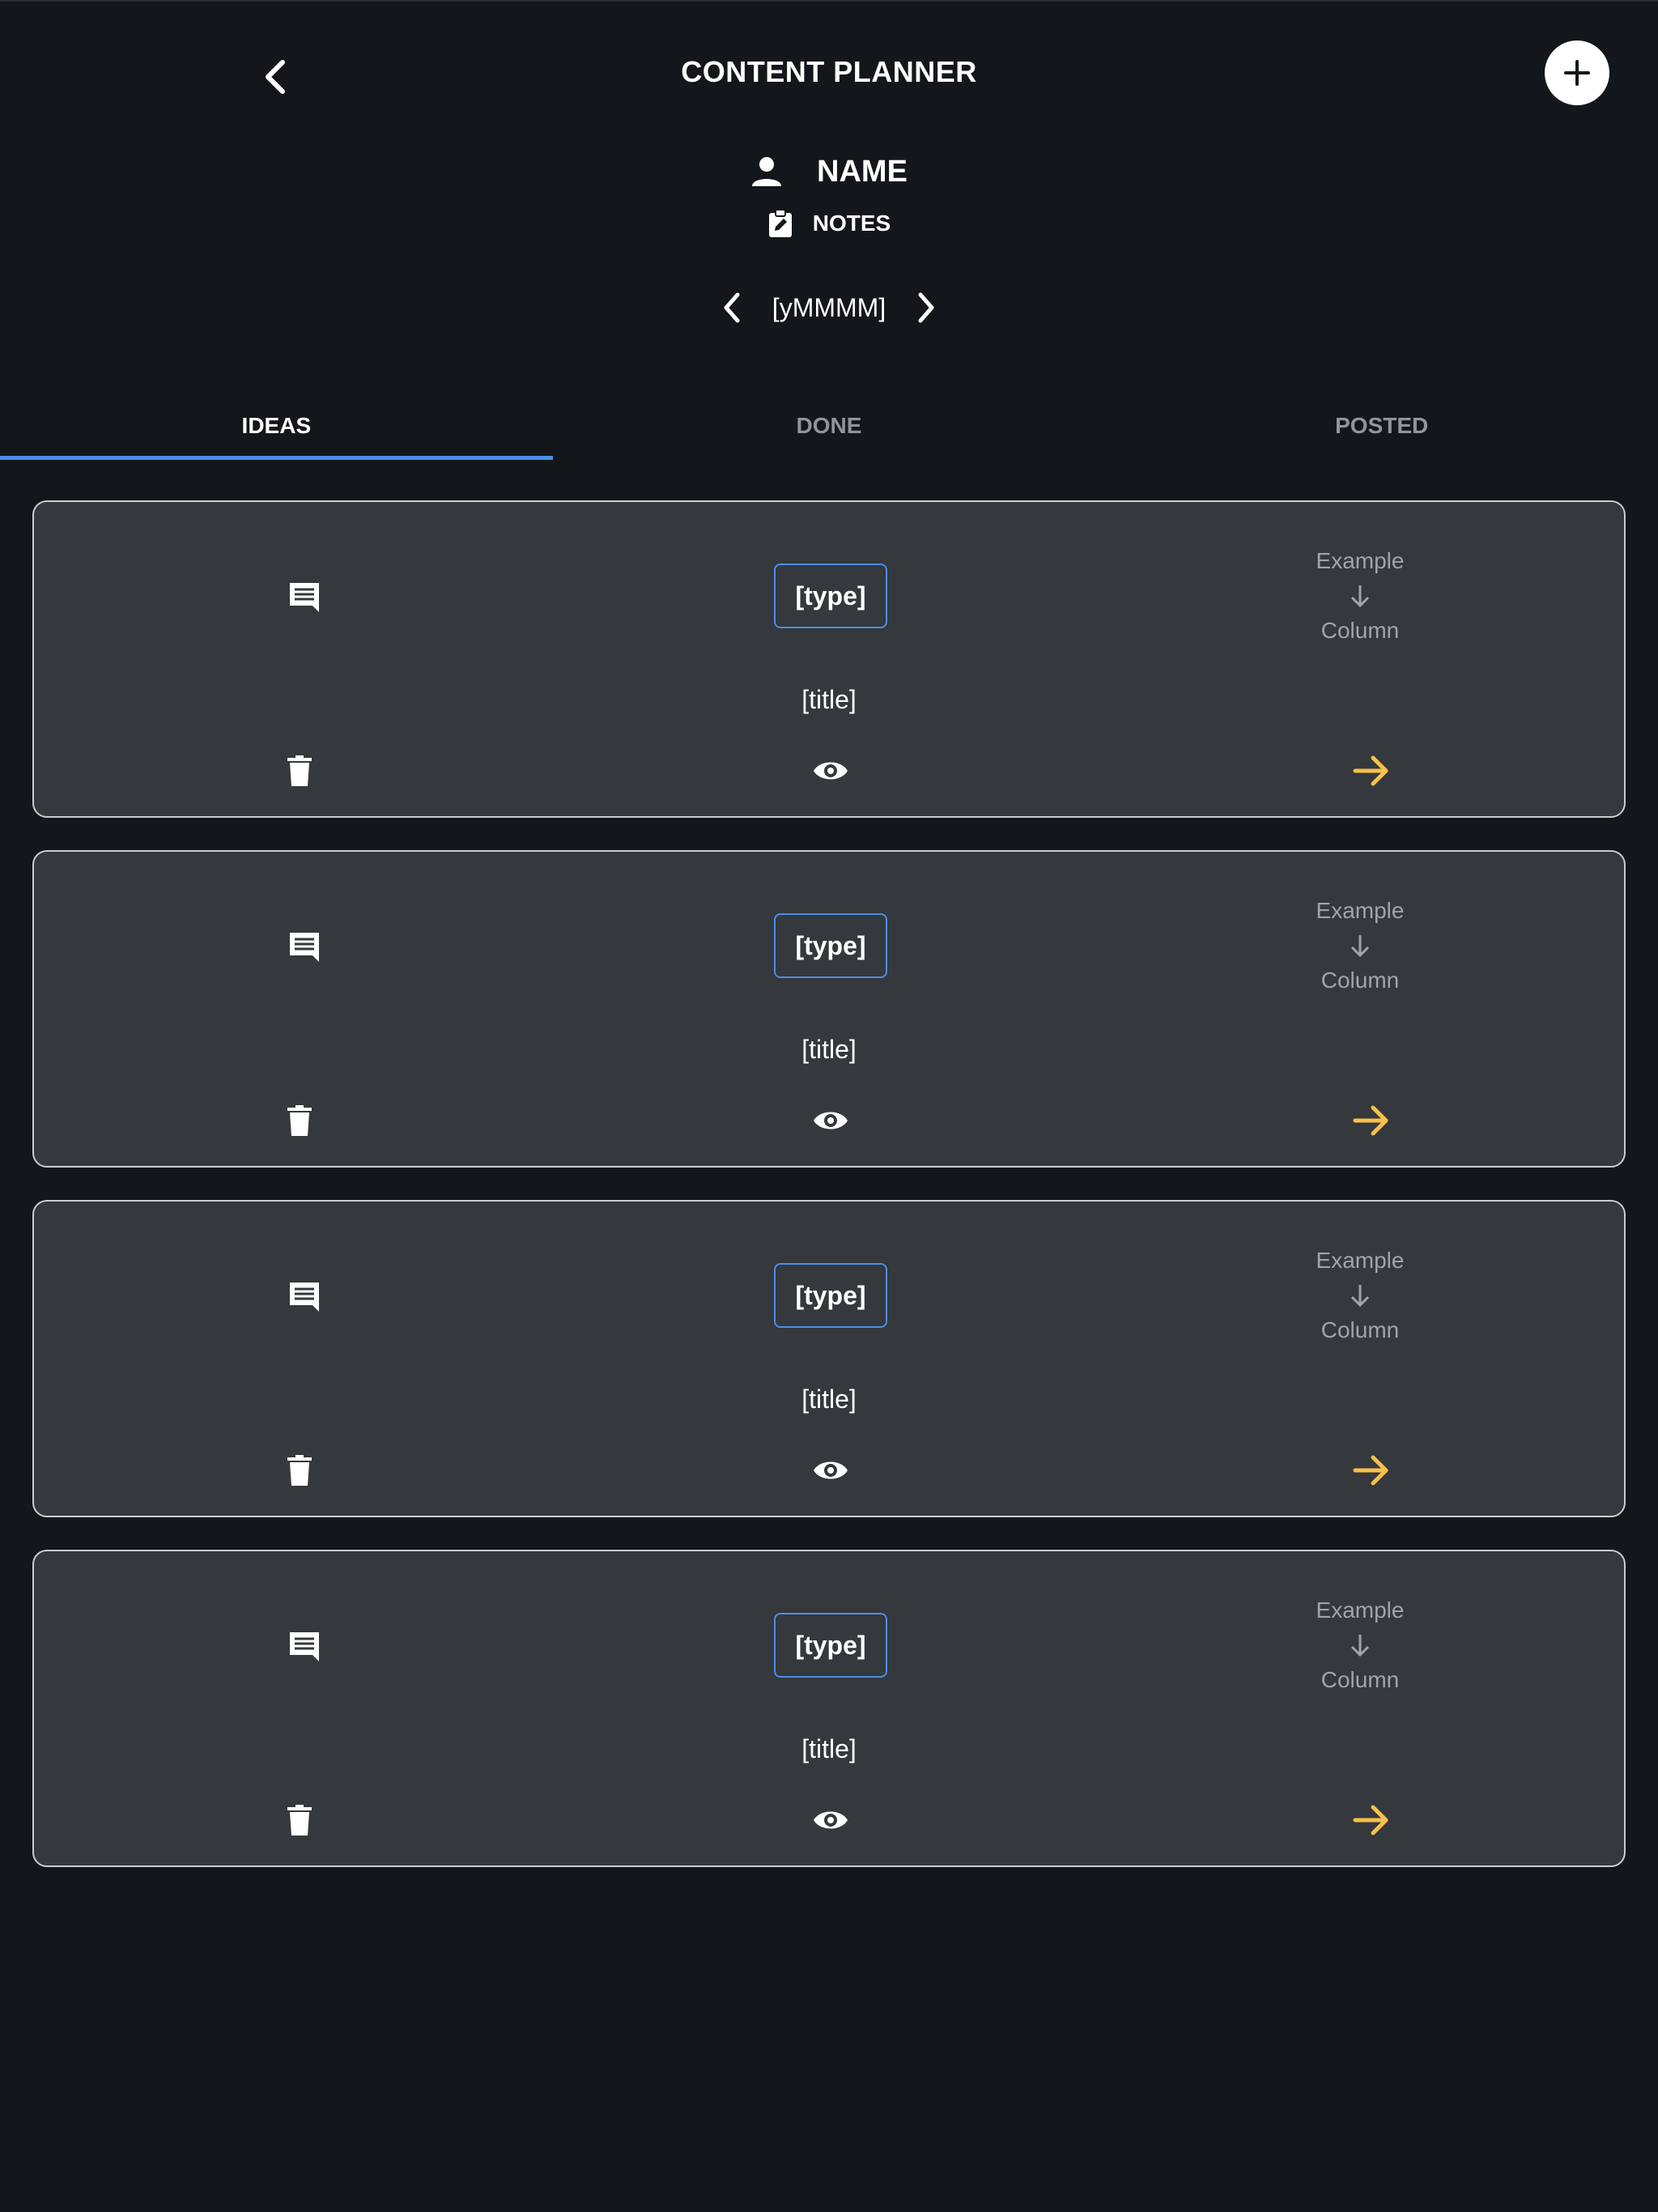 This screenshot has width=1658, height=2212. What do you see at coordinates (276, 426) in the screenshot?
I see `tab-ideas: IDEAS` at bounding box center [276, 426].